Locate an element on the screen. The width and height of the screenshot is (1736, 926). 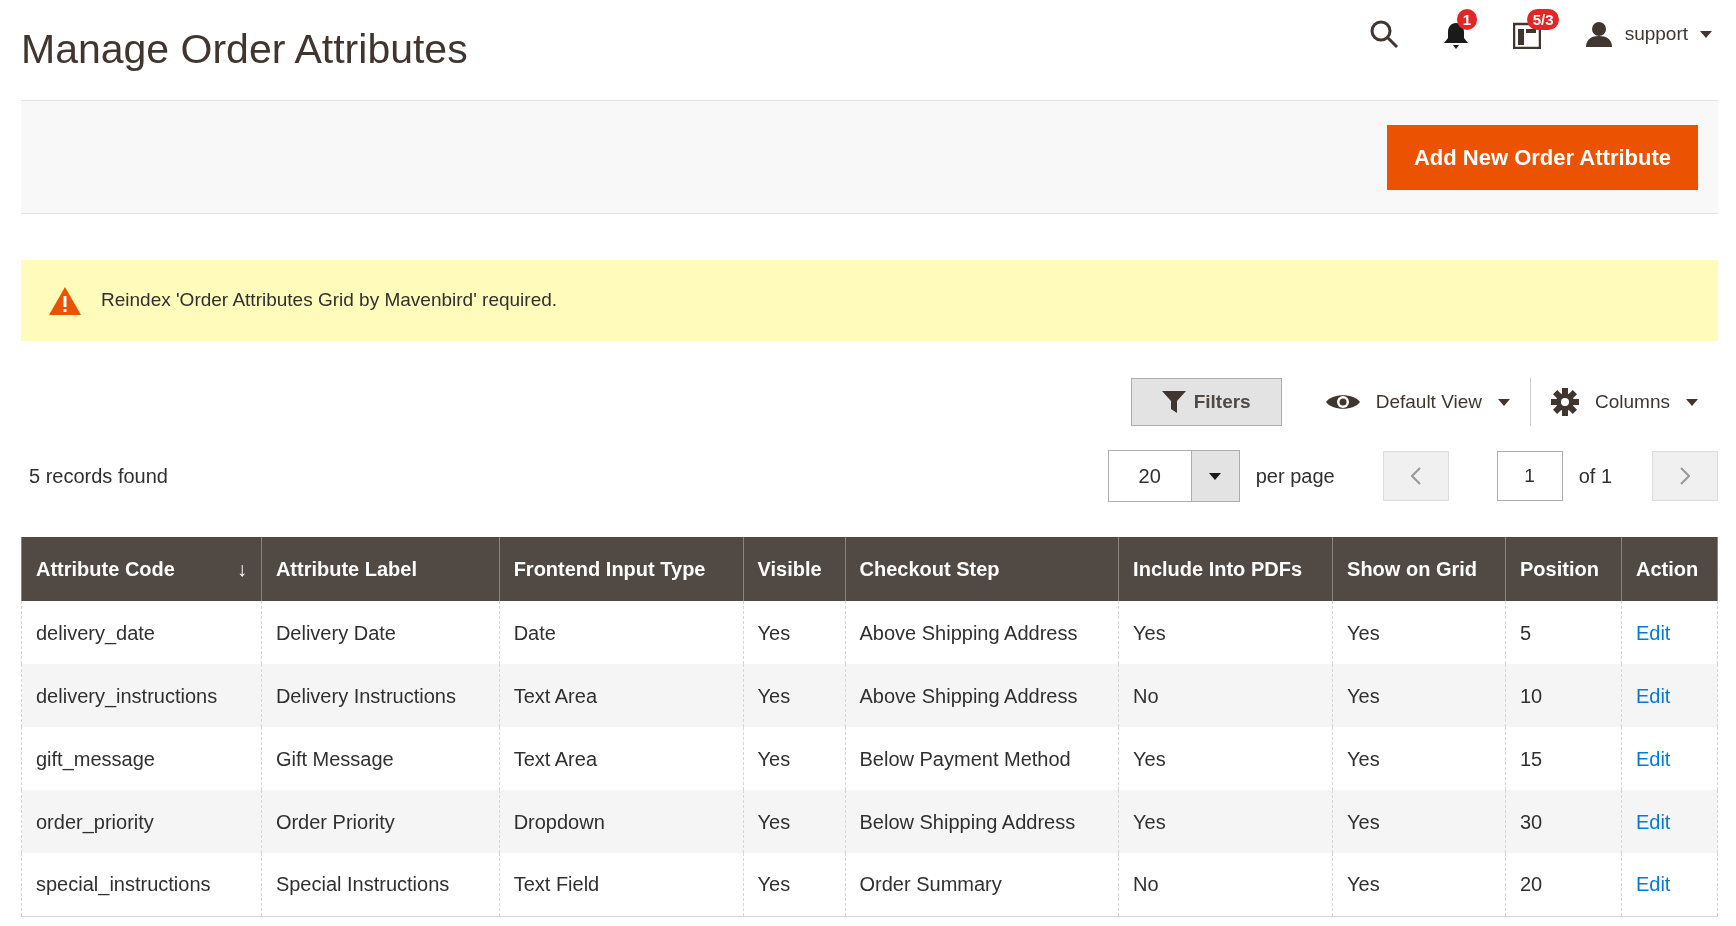
search-icon is located at coordinates (1383, 34).